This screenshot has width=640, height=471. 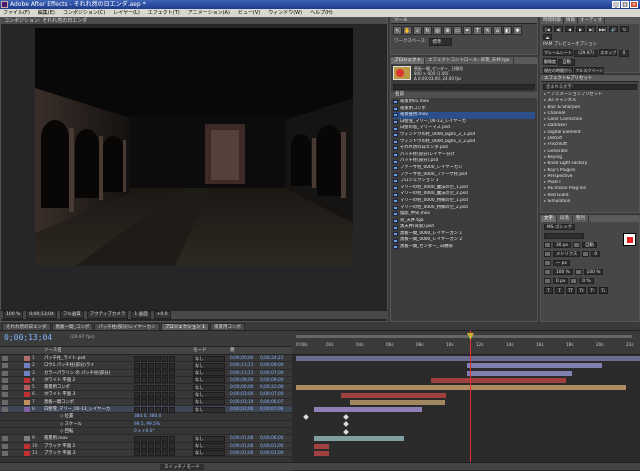 I want to click on tab-composition: 黒板一間_コンポ, so click(x=72, y=326).